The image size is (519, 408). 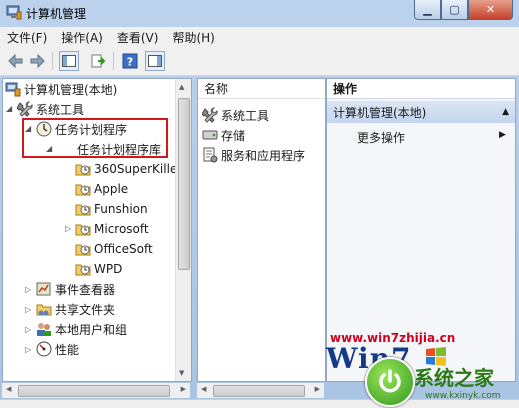 I want to click on task-folder-label: Microsoft, so click(x=121, y=229).